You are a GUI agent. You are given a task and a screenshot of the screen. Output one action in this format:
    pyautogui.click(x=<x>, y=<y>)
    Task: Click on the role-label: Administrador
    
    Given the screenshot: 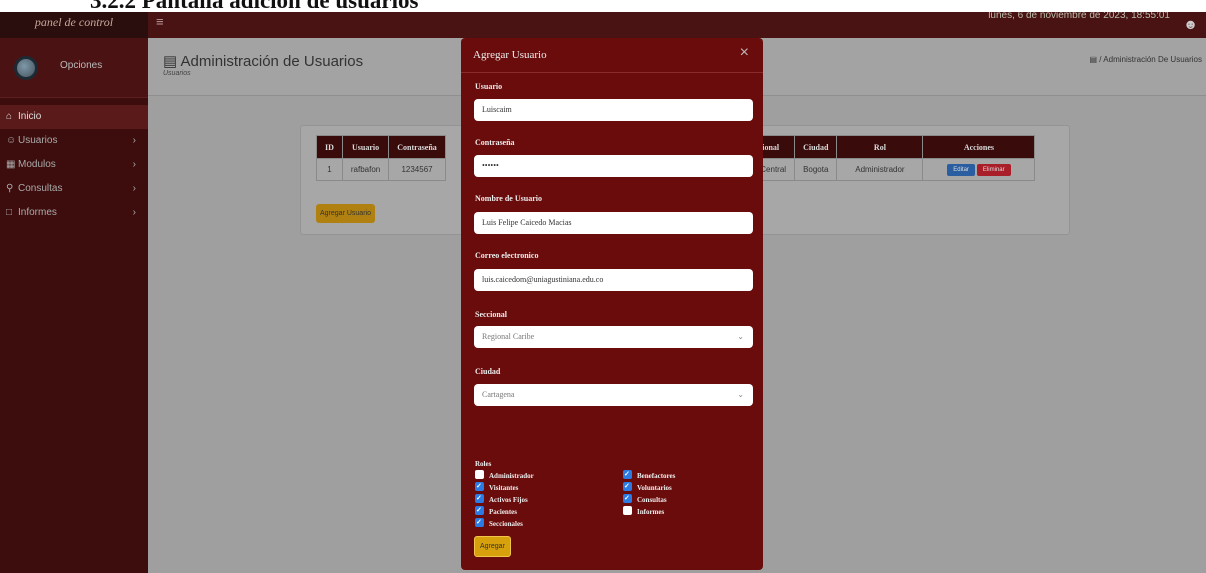 What is the action you would take?
    pyautogui.click(x=511, y=476)
    